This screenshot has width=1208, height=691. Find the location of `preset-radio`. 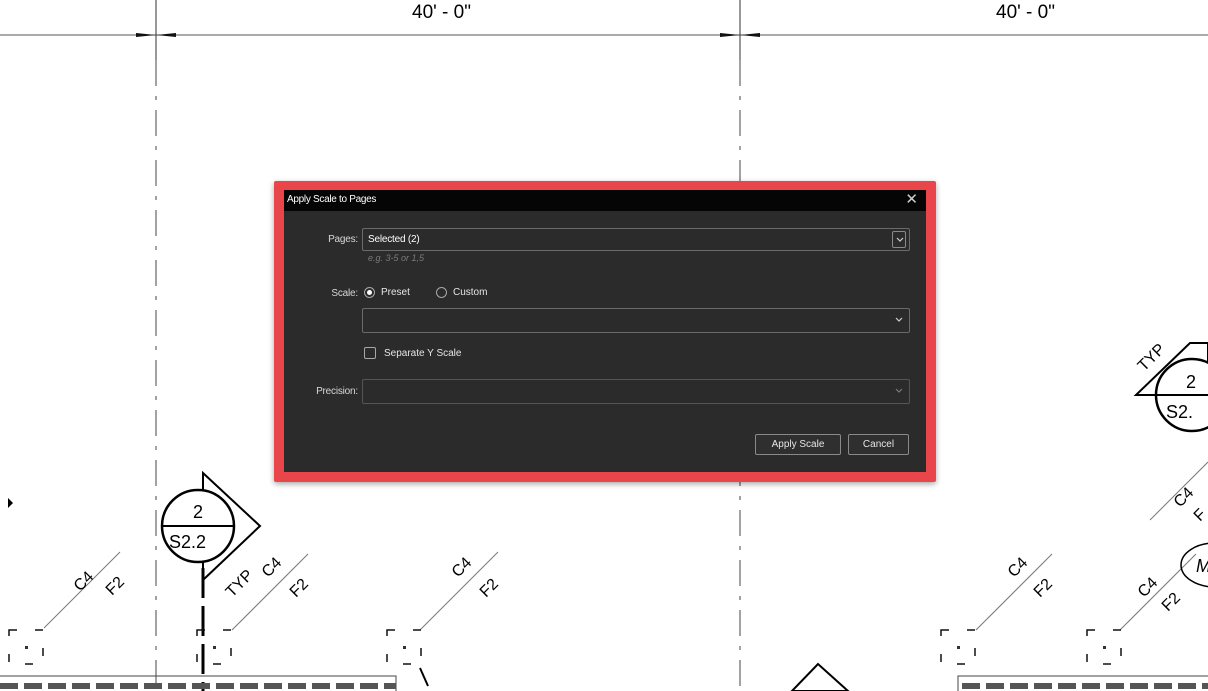

preset-radio is located at coordinates (369, 292).